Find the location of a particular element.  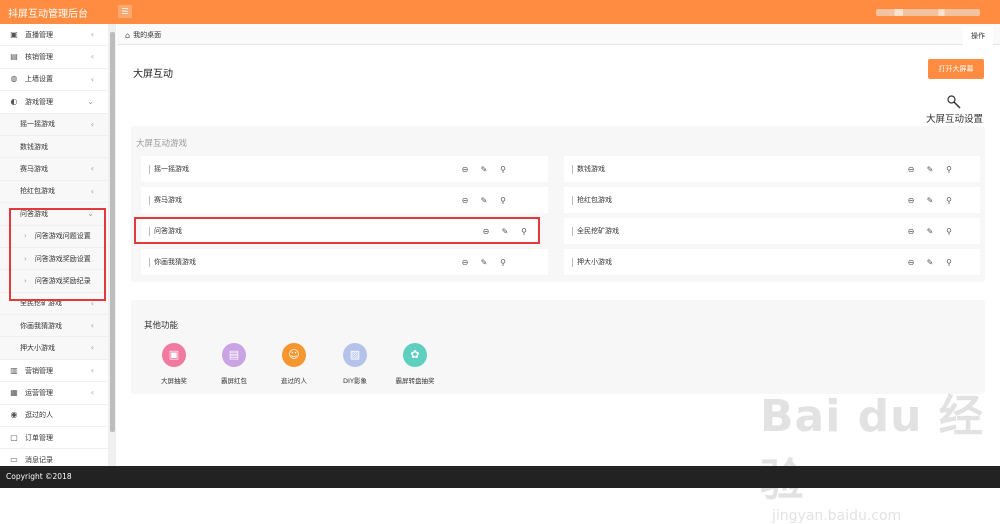

comment-icon: ◍ is located at coordinates (14, 79).